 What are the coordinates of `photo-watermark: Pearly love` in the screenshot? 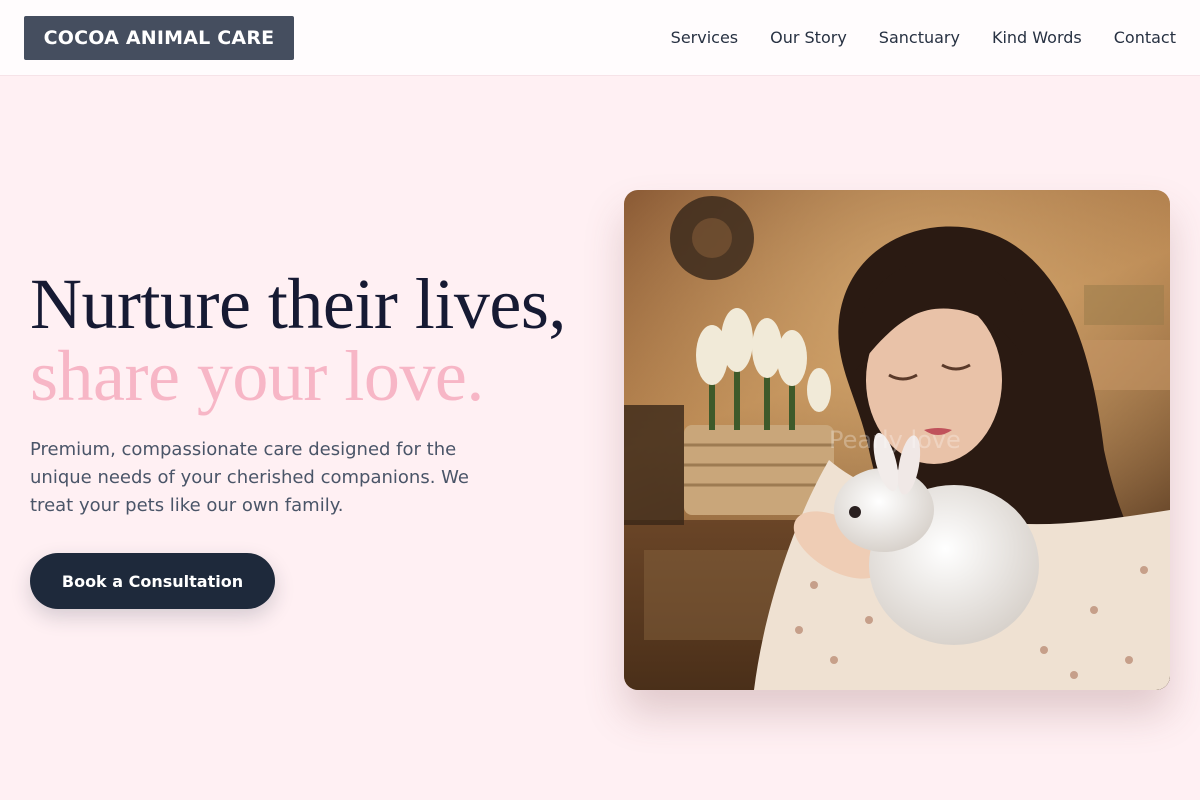 It's located at (895, 440).